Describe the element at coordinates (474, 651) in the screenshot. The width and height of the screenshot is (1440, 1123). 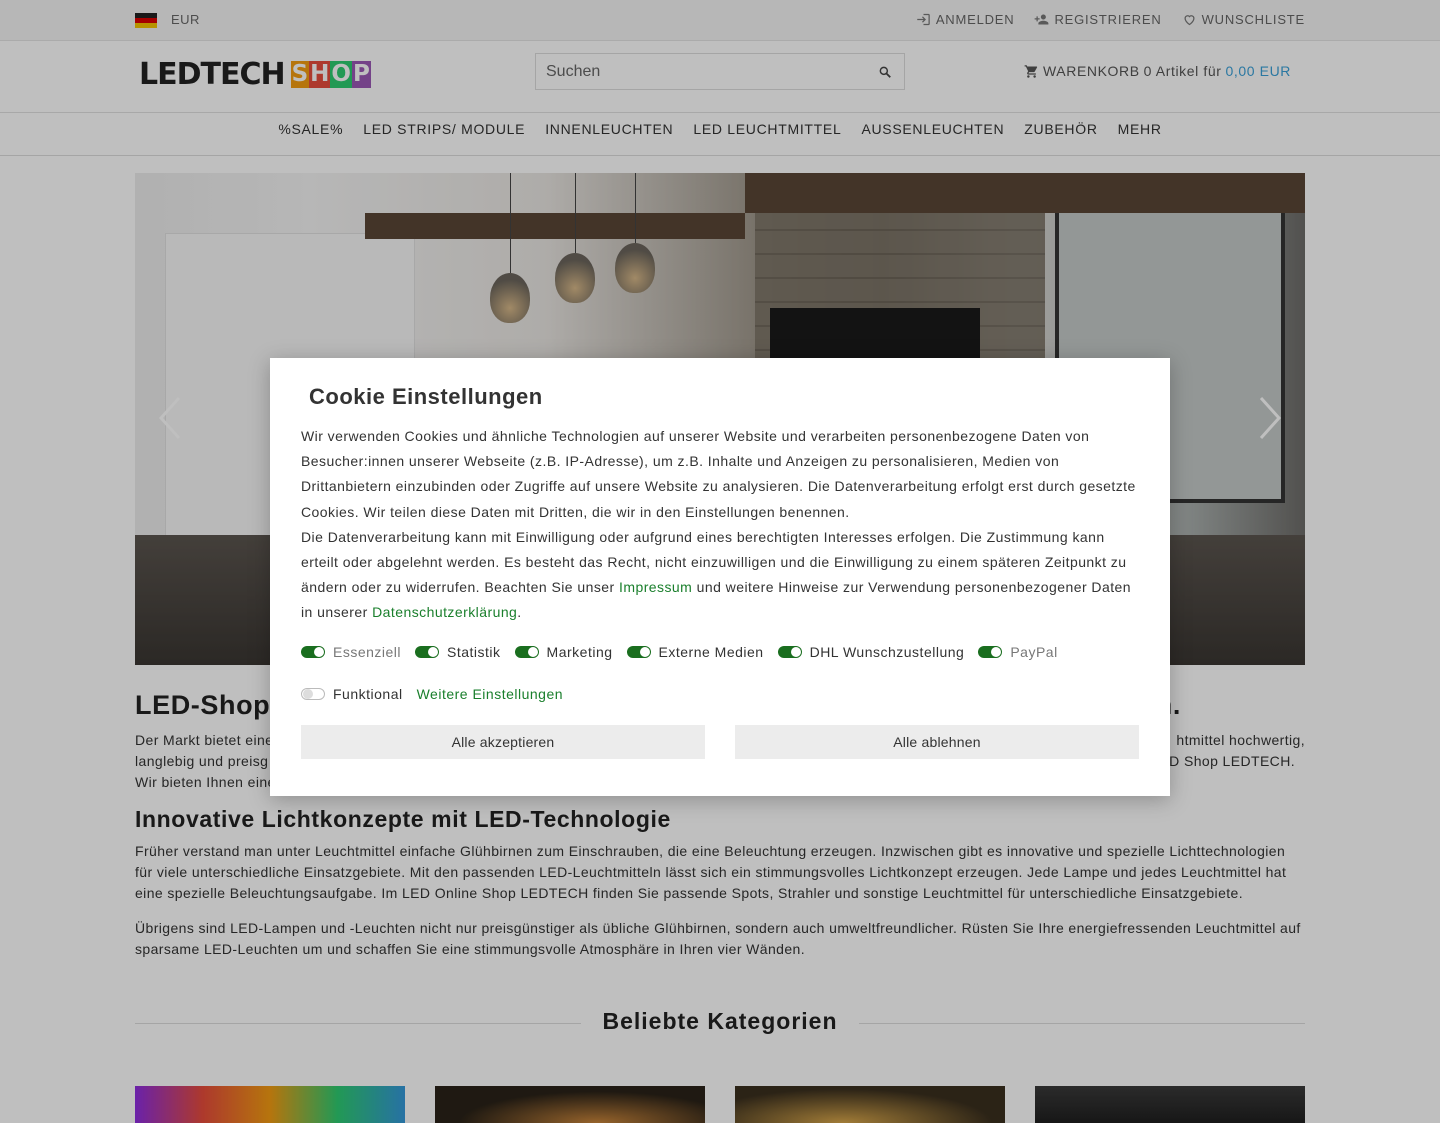
I see `toggle-label: Statistik` at that location.